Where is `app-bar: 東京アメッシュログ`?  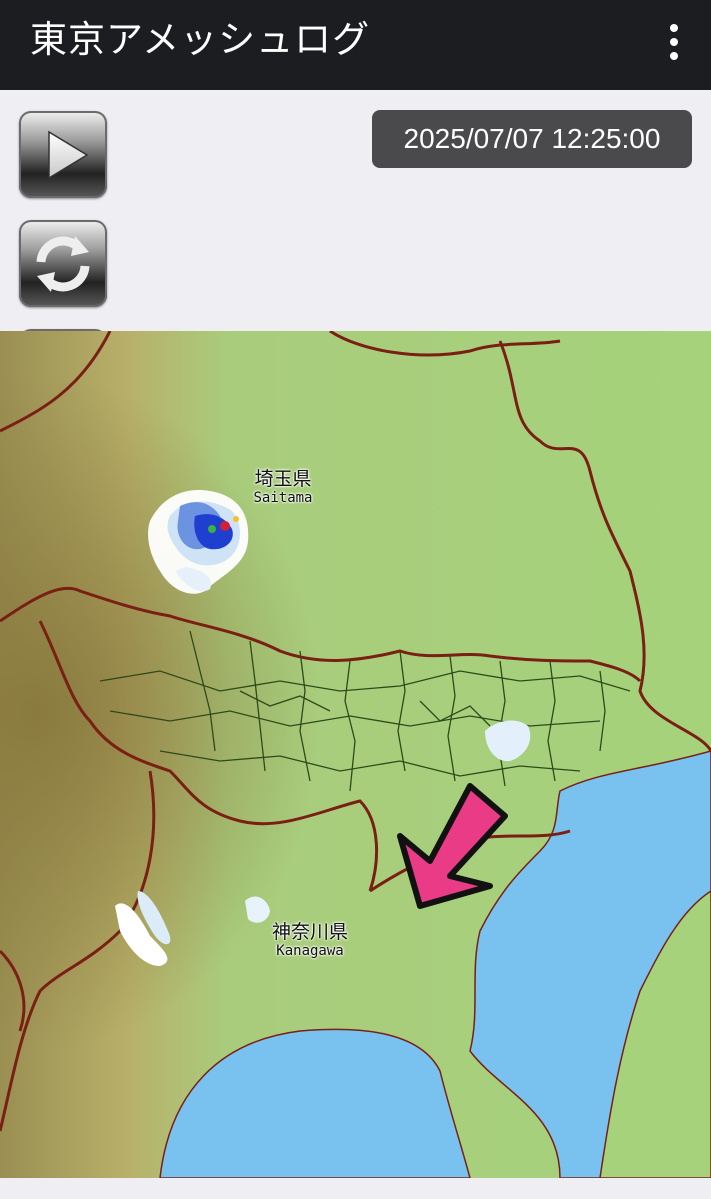
app-bar: 東京アメッシュログ is located at coordinates (355, 45).